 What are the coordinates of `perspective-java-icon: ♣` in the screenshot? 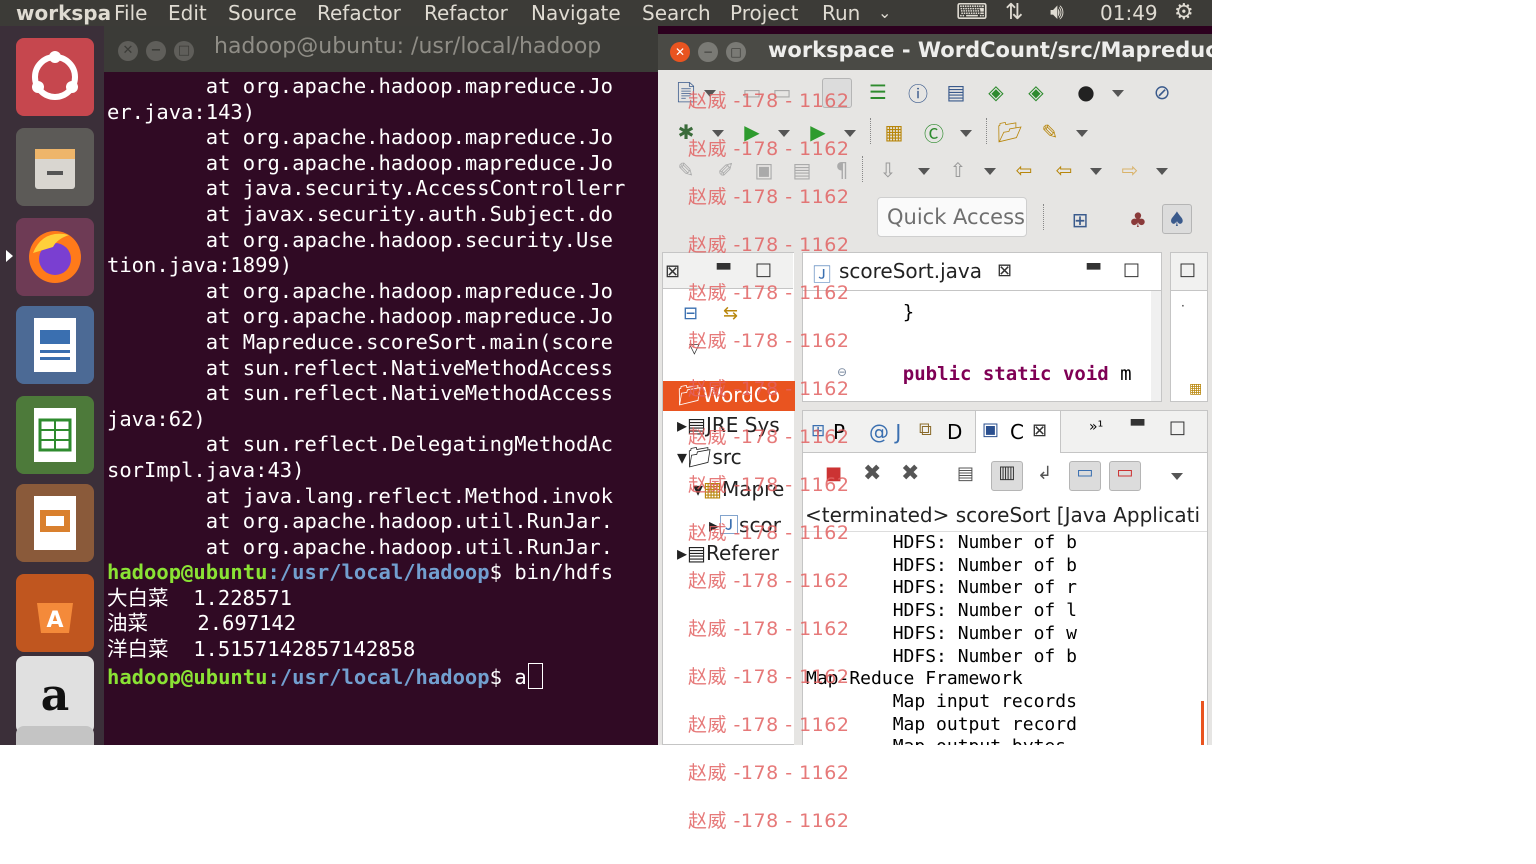 It's located at (1138, 220).